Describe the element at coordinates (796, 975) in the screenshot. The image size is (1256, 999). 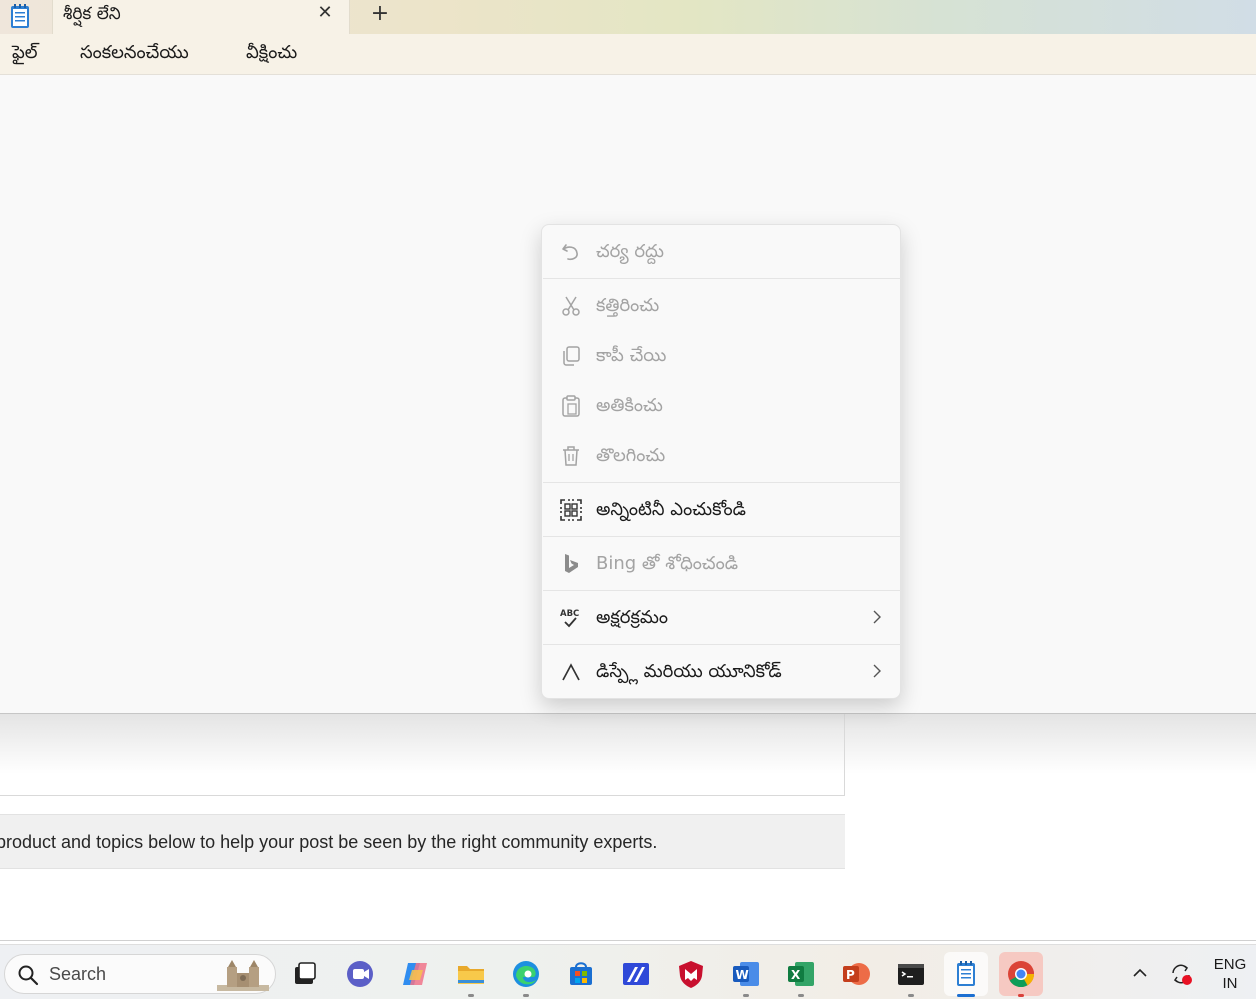
I see `svg-text: X` at that location.